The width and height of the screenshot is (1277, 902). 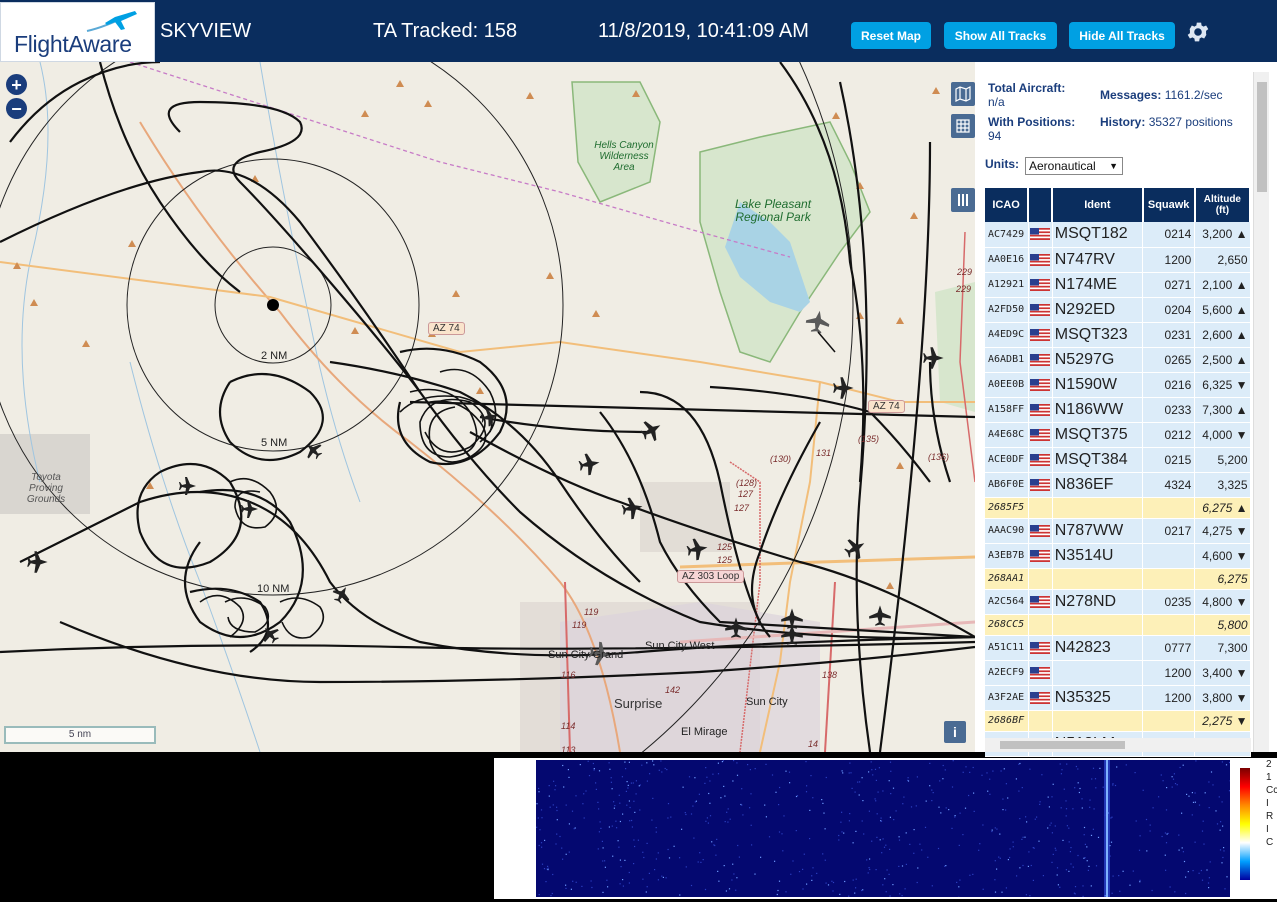 What do you see at coordinates (1000, 35) in the screenshot?
I see `show-all-tracks-button: Show All Tracks` at bounding box center [1000, 35].